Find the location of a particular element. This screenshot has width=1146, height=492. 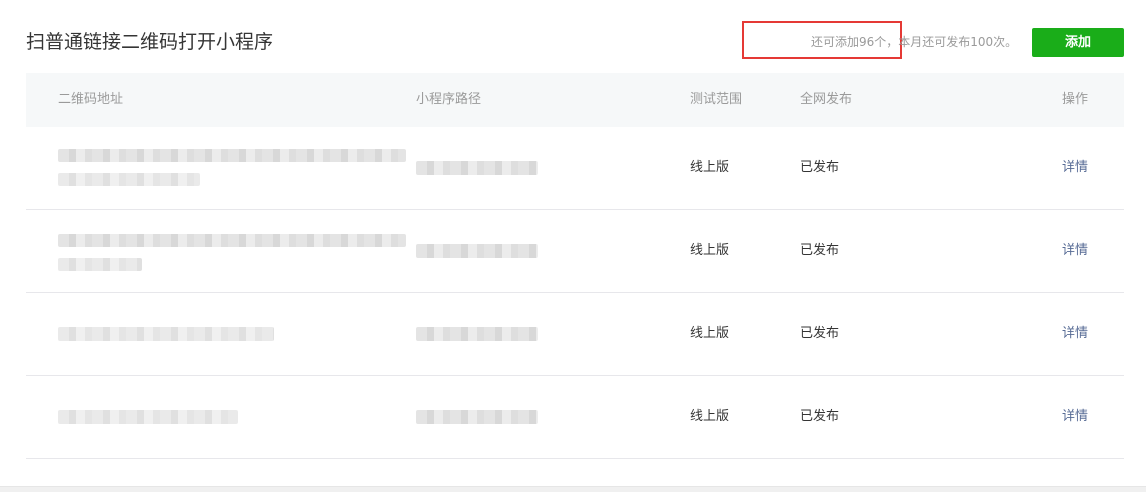

column-header-path: 小程序路径 is located at coordinates (449, 99).